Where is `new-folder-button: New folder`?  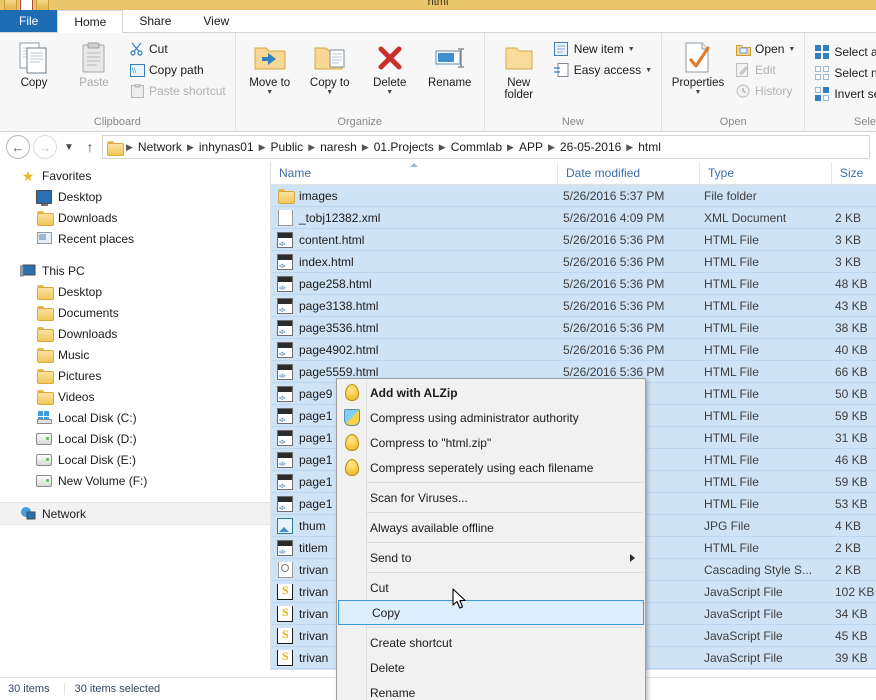
new-folder-button: New folder is located at coordinates (519, 71).